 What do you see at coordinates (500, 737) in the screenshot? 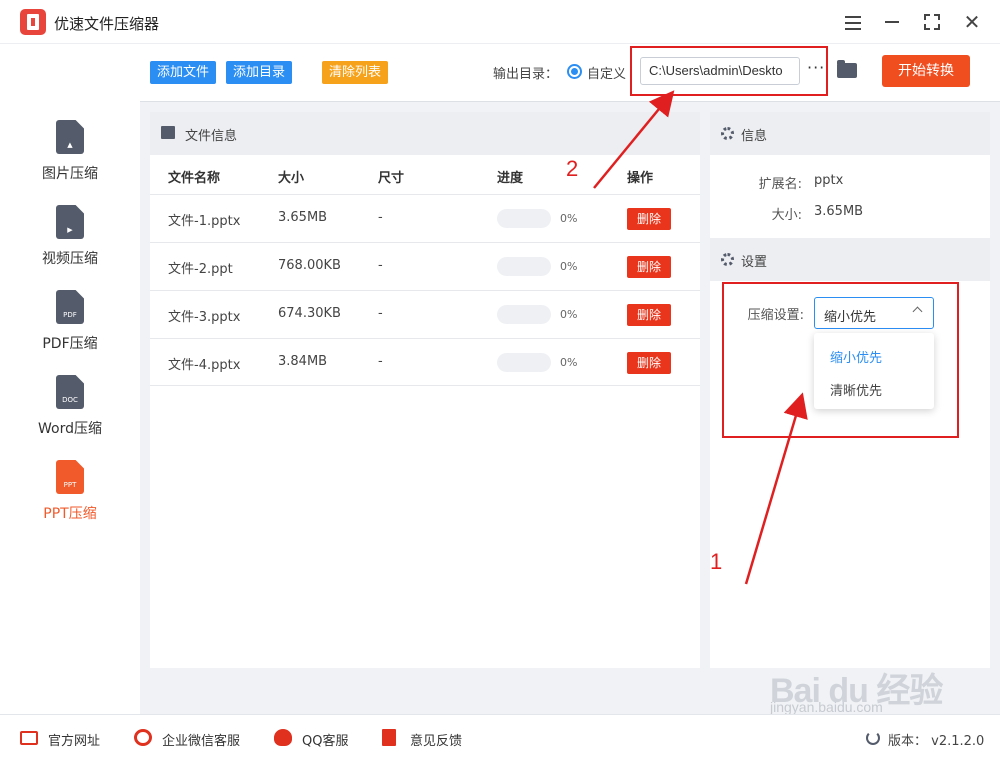
I see `footer: 官方网址 企业微信客服 QQ客服 意见反馈 版本： v2.1.2.0` at bounding box center [500, 737].